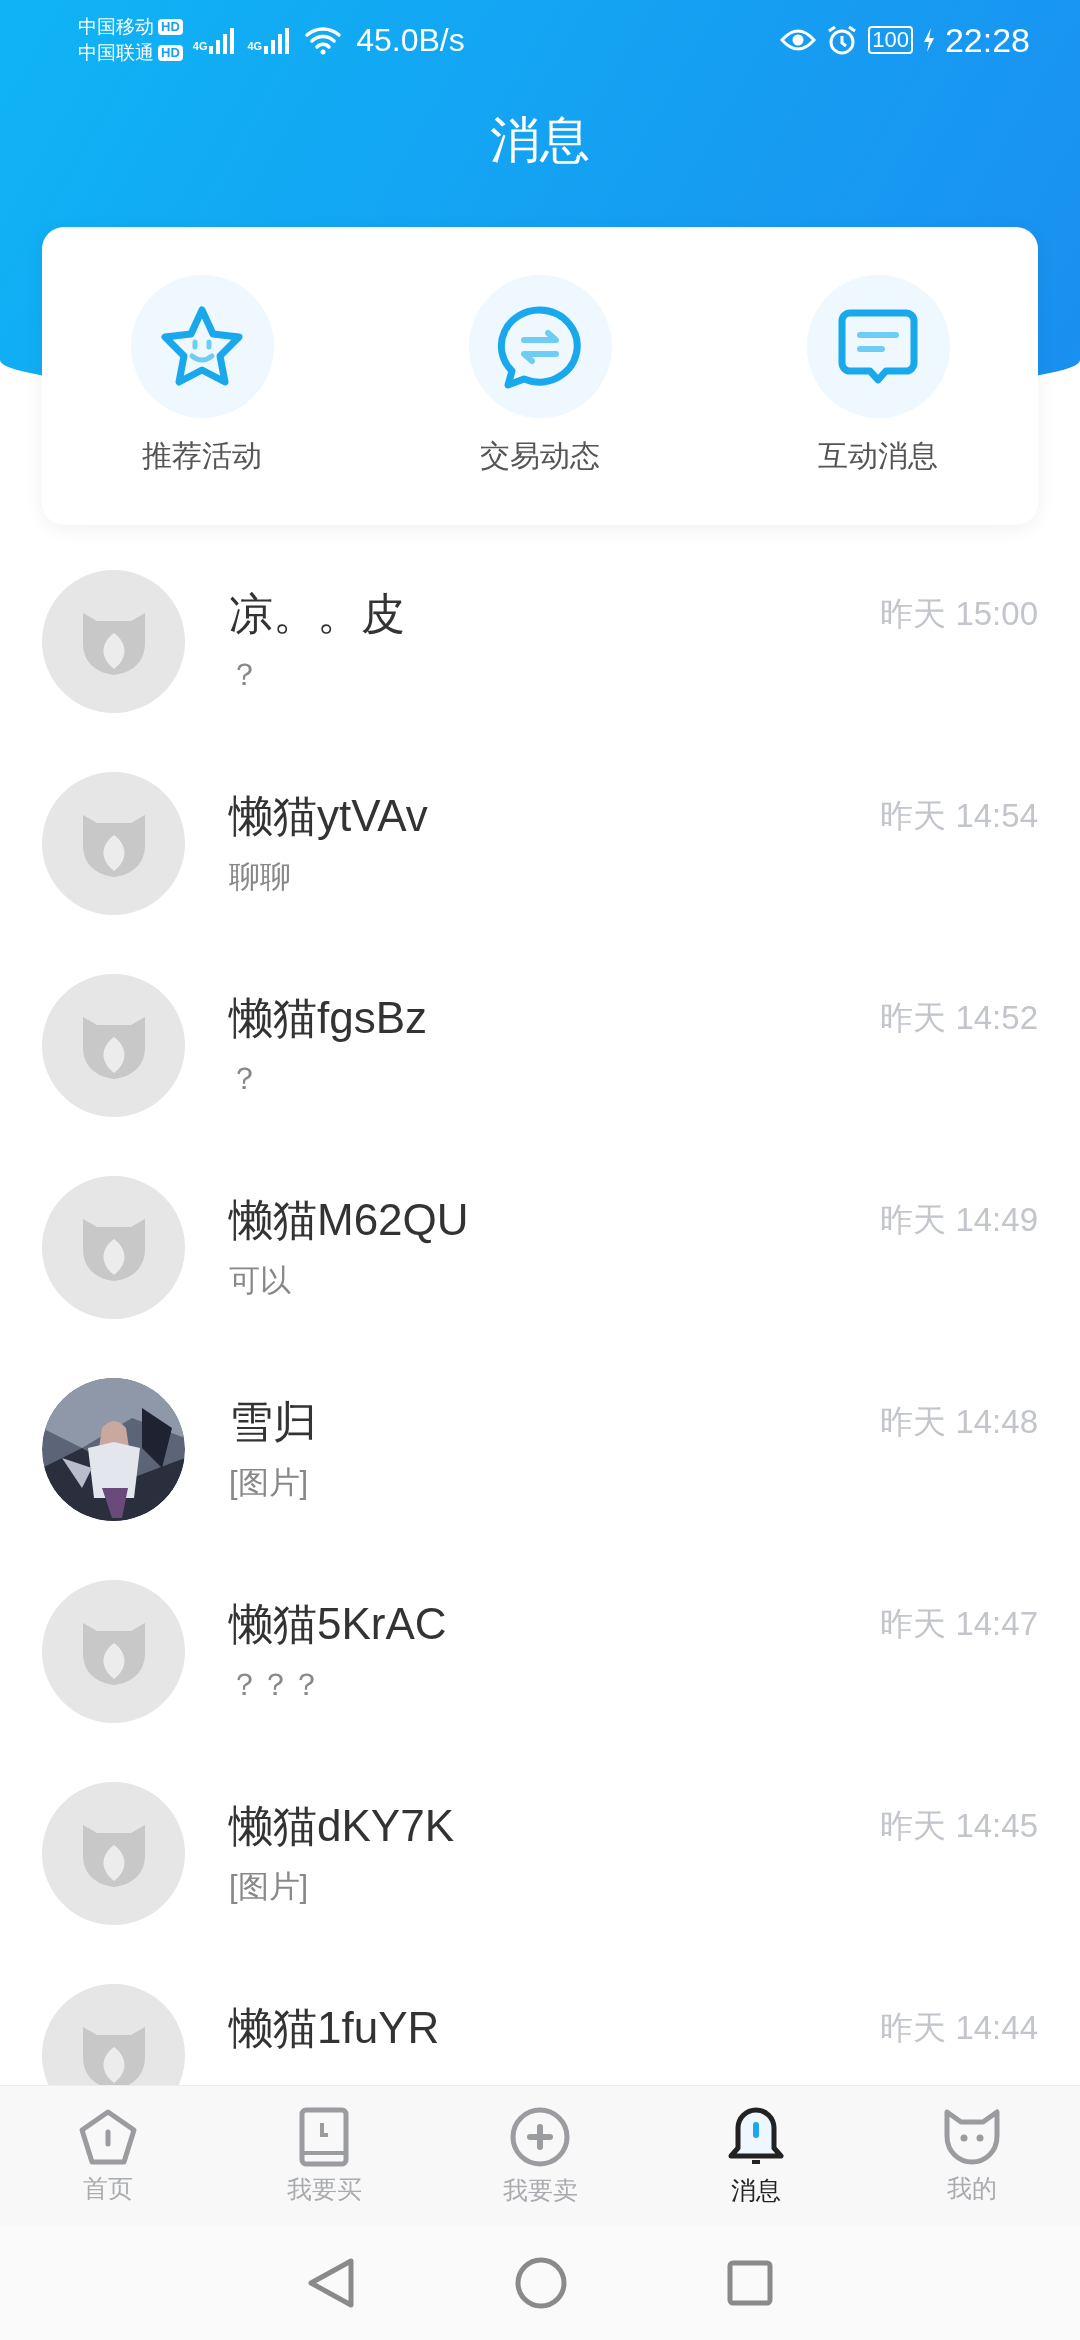  I want to click on contact-name: 雪归, so click(555, 1422).